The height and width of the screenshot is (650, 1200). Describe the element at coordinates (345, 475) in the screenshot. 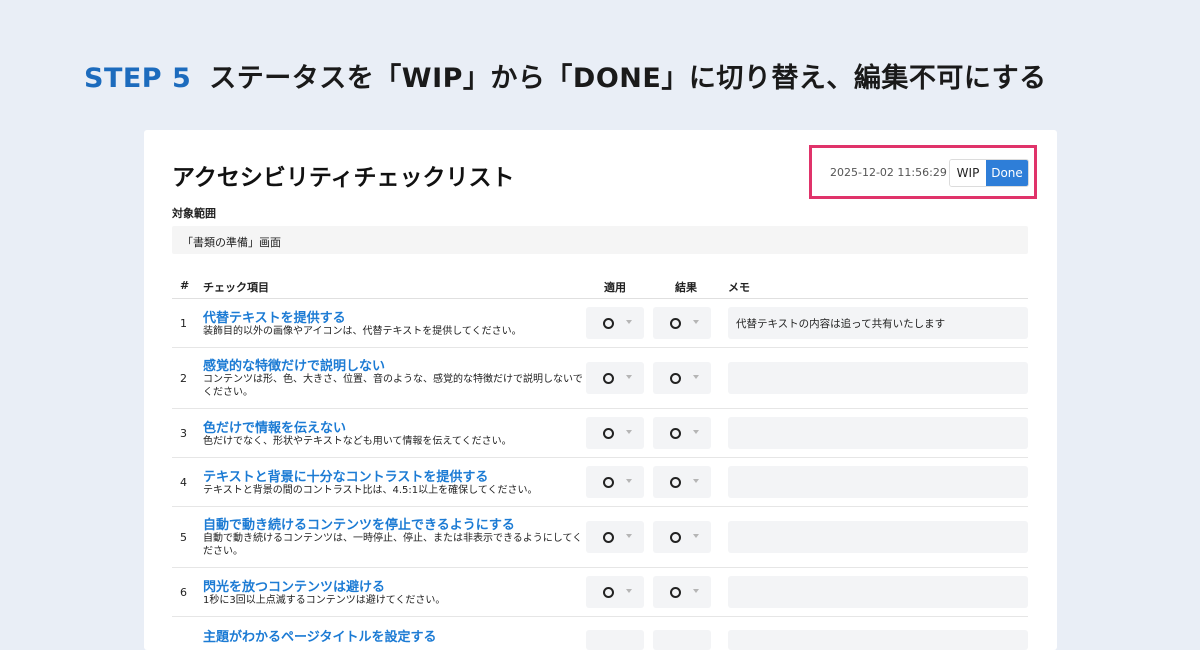

I see `row-title: テキストと背景に十分なコントラストを提供する` at that location.